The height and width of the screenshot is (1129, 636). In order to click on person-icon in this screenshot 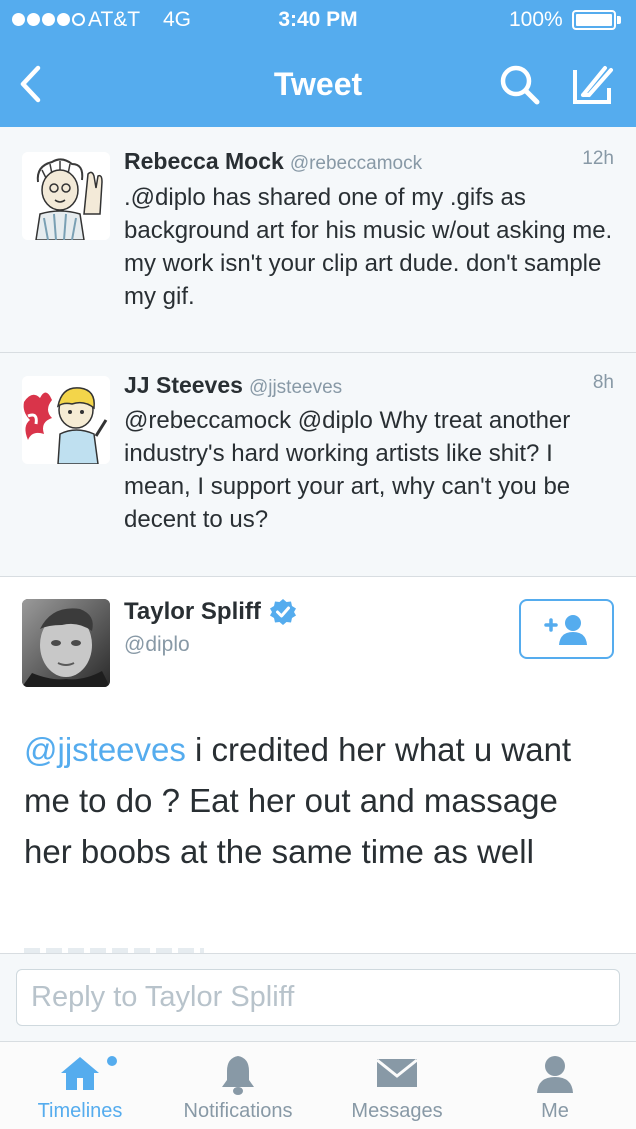, I will do `click(555, 1074)`.